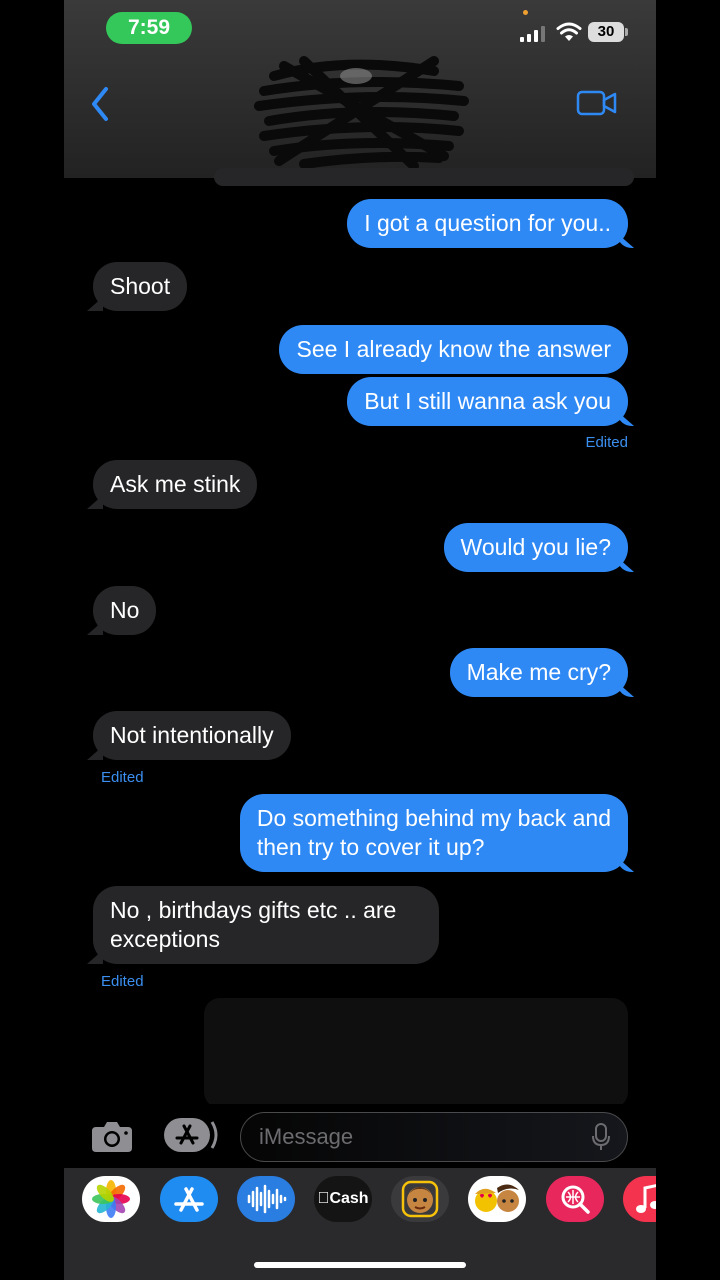 The width and height of the screenshot is (720, 1280). What do you see at coordinates (125, 610) in the screenshot?
I see `received-message: No` at bounding box center [125, 610].